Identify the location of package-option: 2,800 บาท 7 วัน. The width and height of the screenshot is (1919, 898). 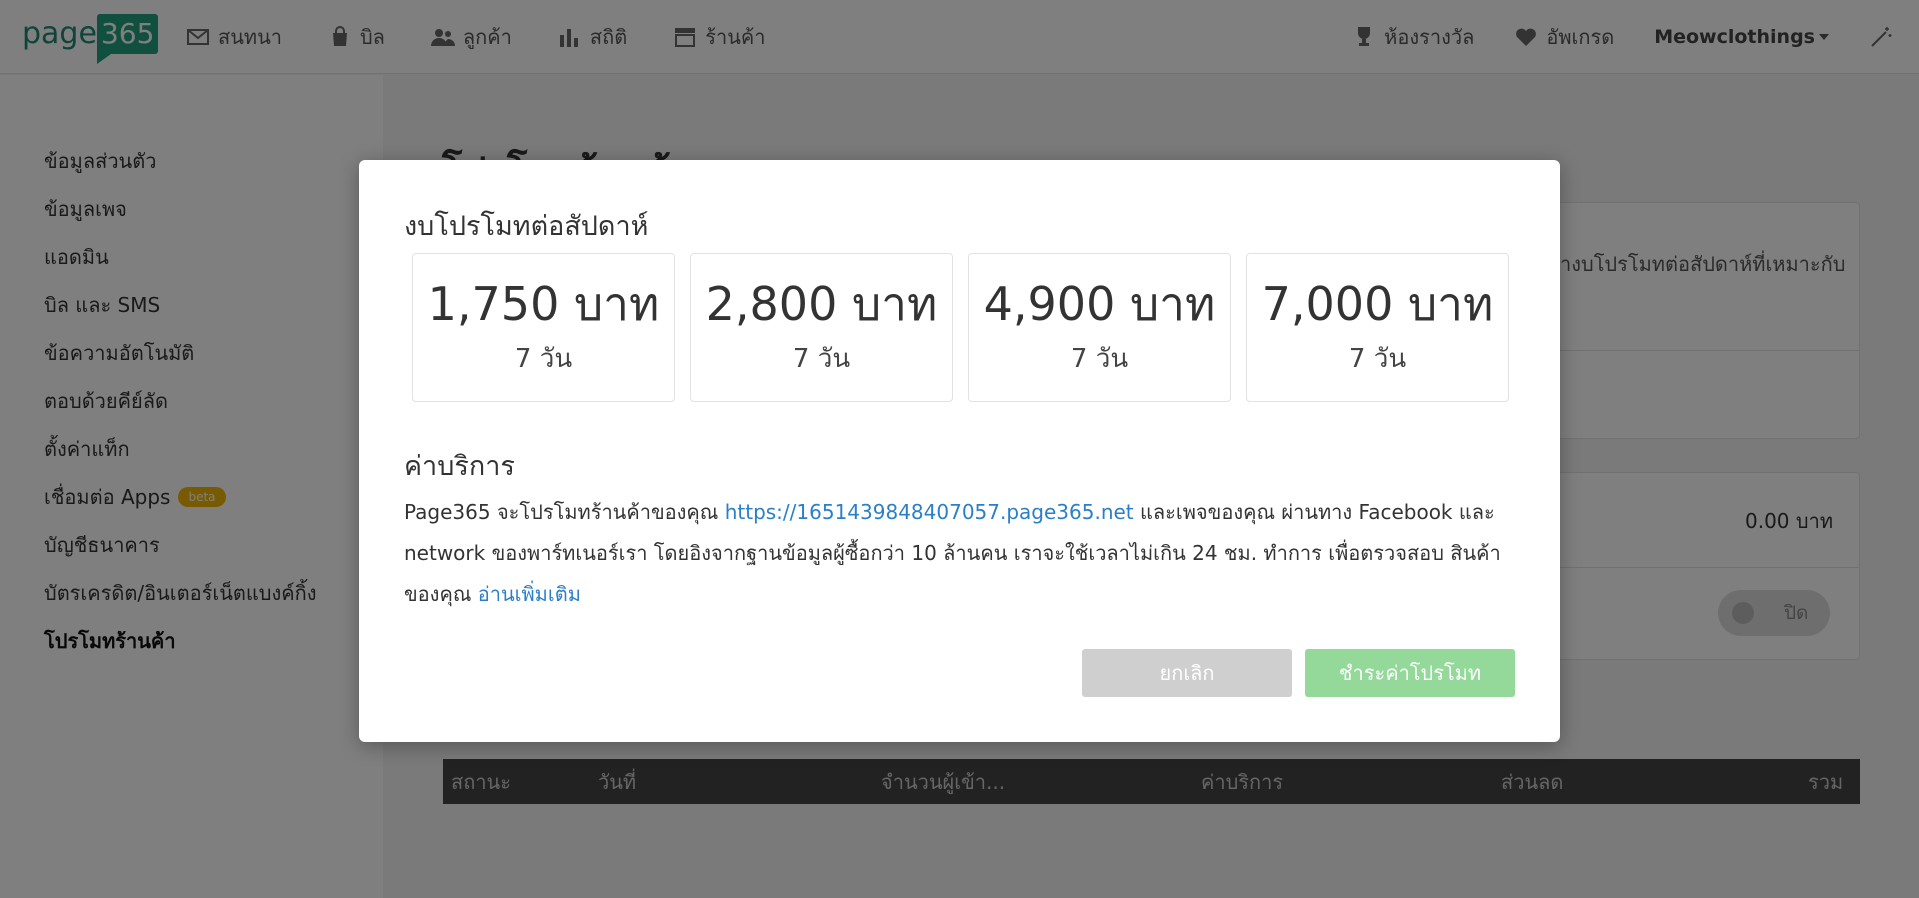
(821, 327).